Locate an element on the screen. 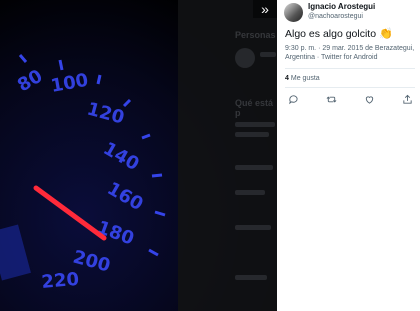 The width and height of the screenshot is (420, 311). background-heading-1: Personas is located at coordinates (255, 35).